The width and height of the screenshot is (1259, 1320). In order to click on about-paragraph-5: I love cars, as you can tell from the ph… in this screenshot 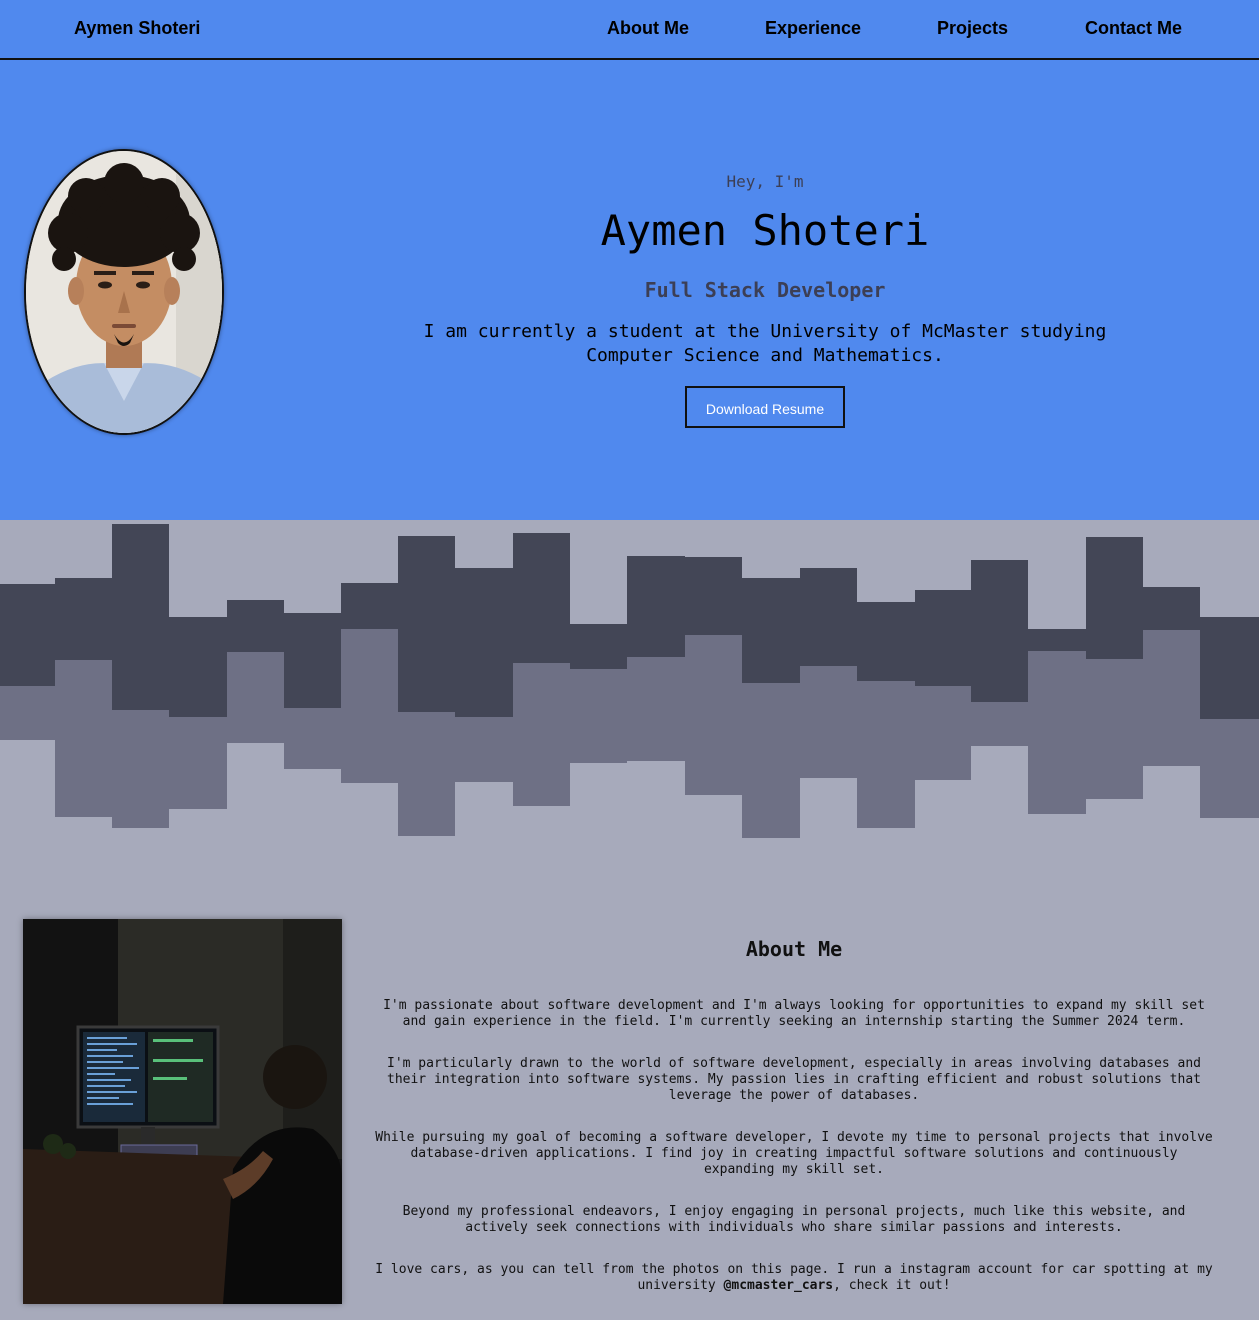, I will do `click(794, 1278)`.